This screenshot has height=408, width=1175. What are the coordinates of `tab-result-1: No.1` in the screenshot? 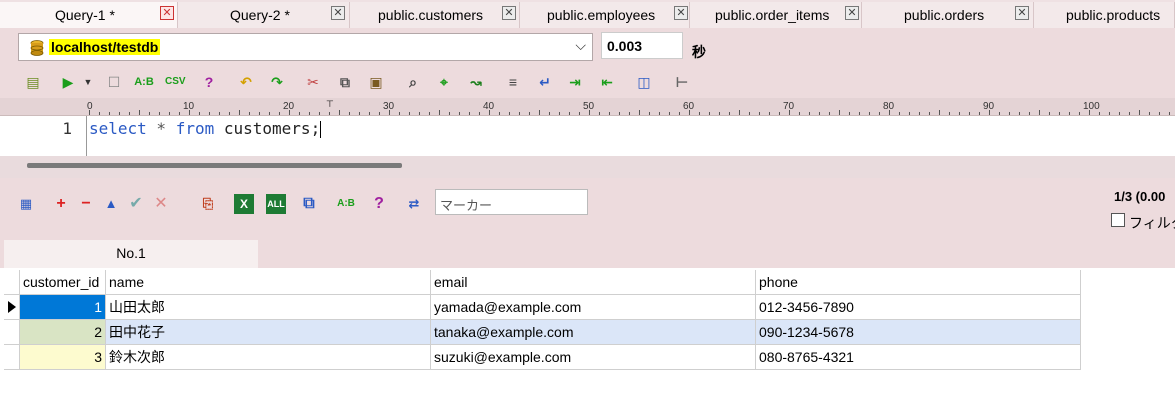 It's located at (131, 254).